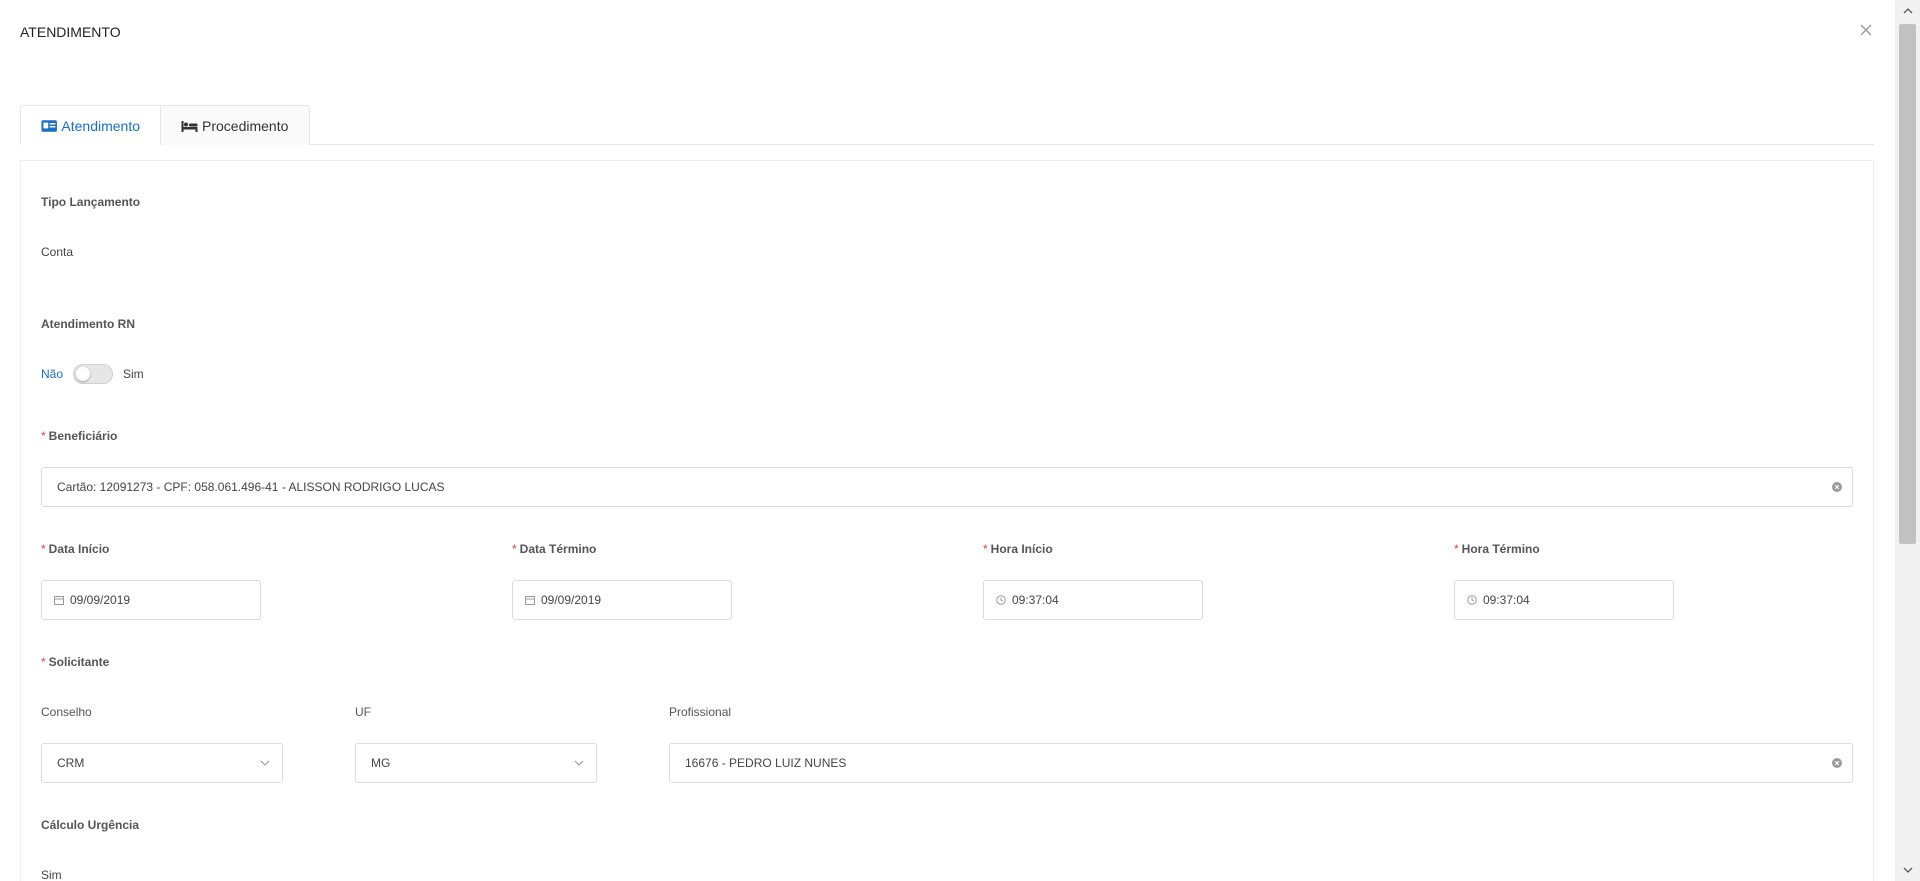 This screenshot has width=1920, height=881. Describe the element at coordinates (88, 324) in the screenshot. I see `atendimento-rn-label: Atendimento RN` at that location.